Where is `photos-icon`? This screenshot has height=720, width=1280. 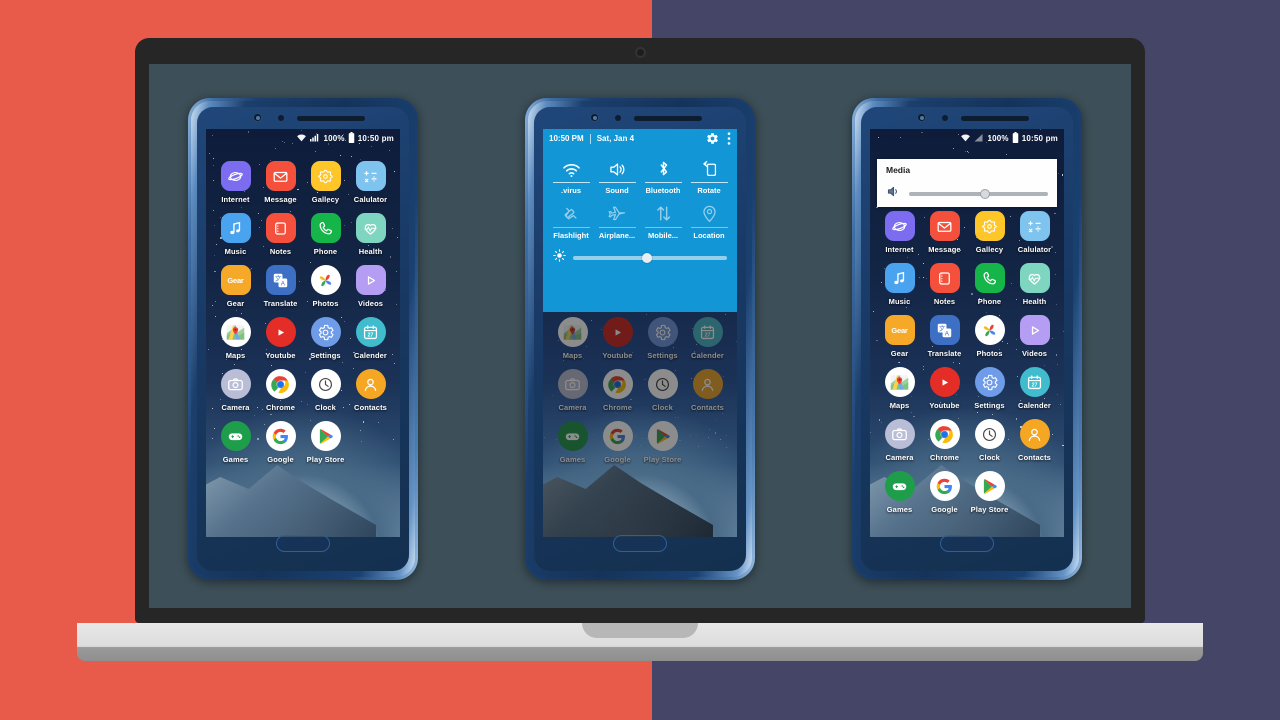 photos-icon is located at coordinates (989, 330).